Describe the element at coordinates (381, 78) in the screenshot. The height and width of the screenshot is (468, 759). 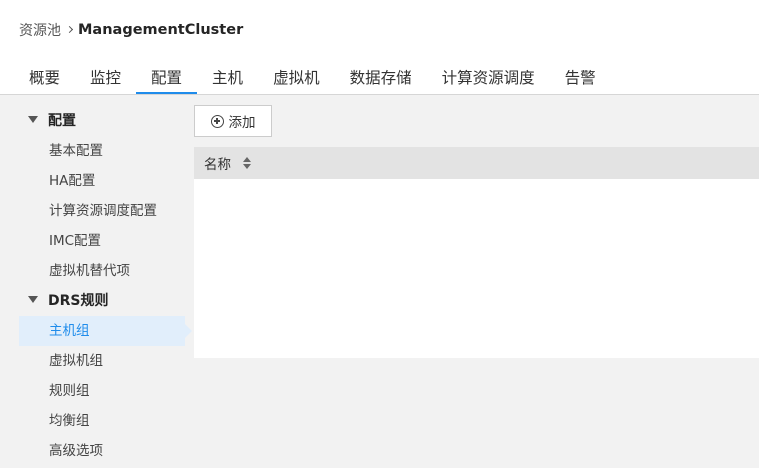
I see `tab-datastores: 数据存储` at that location.